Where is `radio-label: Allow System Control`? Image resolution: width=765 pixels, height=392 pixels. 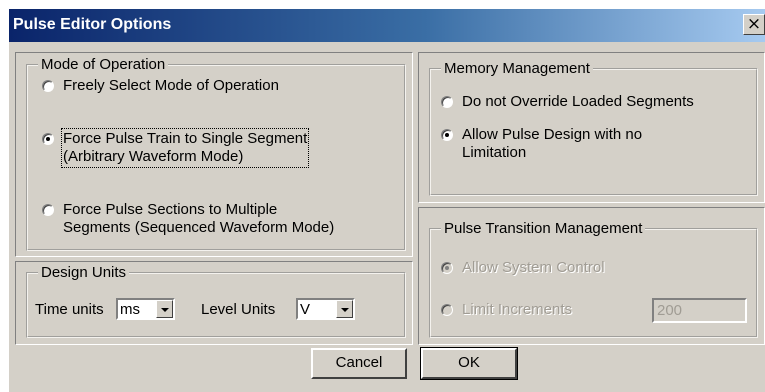
radio-label: Allow System Control is located at coordinates (533, 267).